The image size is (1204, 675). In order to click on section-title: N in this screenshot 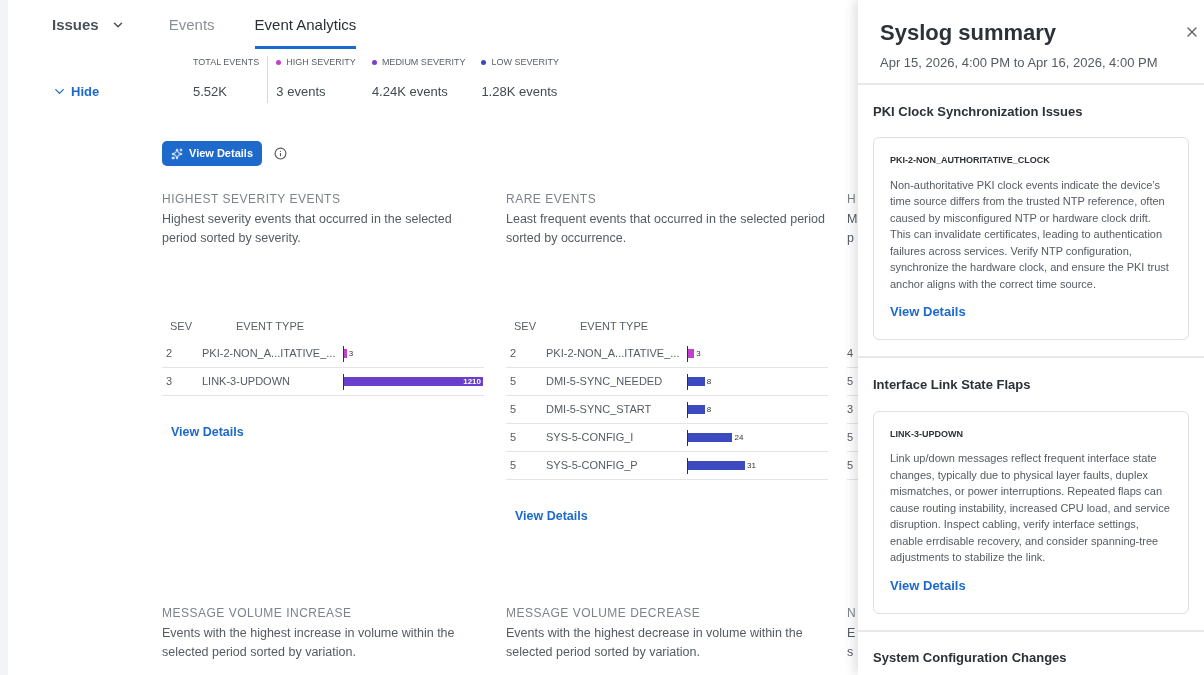, I will do `click(852, 613)`.